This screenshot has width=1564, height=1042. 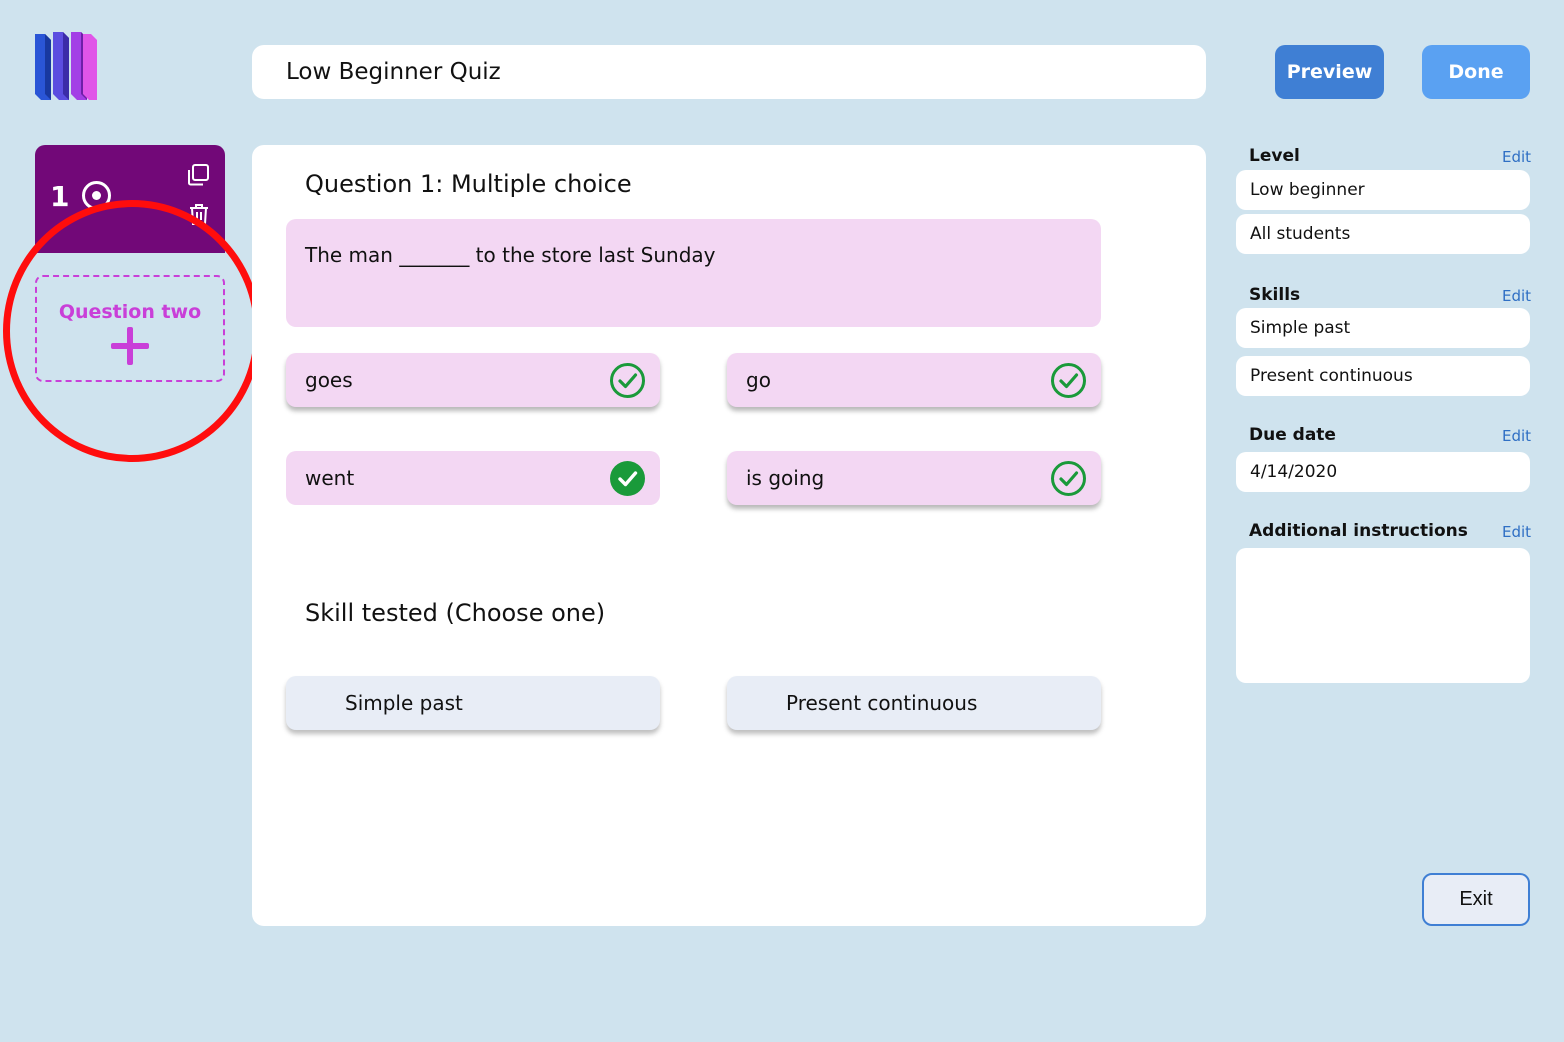 I want to click on due-date-label: Due date, so click(x=1292, y=435).